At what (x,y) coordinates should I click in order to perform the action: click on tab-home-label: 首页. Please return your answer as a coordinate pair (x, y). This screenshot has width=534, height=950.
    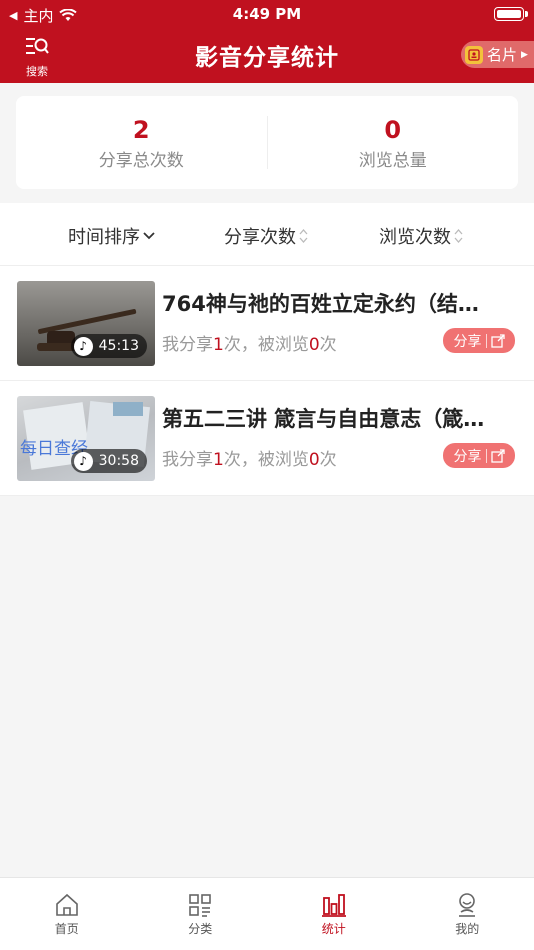
    Looking at the image, I should click on (66, 929).